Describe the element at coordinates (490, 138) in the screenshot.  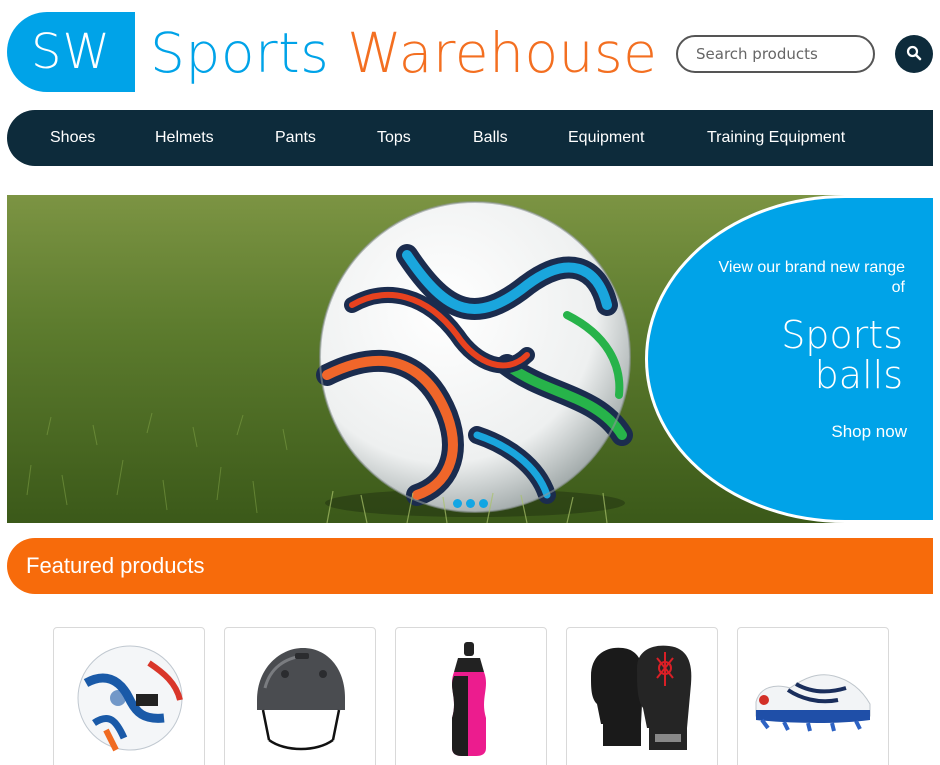
I see `nav-item-balls: Balls` at that location.